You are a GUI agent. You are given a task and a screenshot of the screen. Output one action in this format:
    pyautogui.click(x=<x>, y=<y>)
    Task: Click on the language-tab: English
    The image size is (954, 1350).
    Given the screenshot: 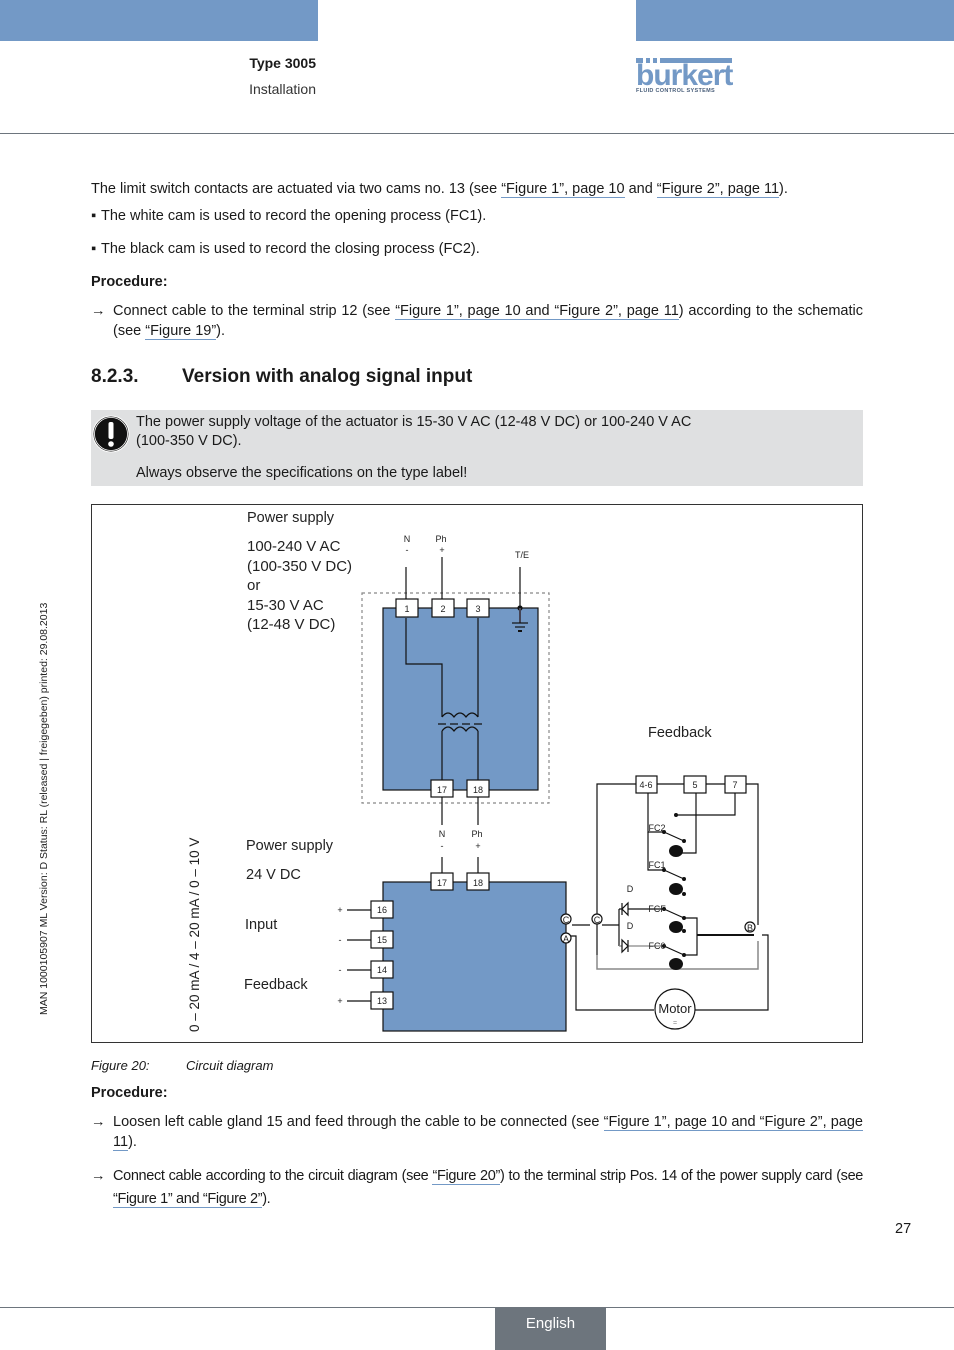 What is the action you would take?
    pyautogui.click(x=550, y=1328)
    